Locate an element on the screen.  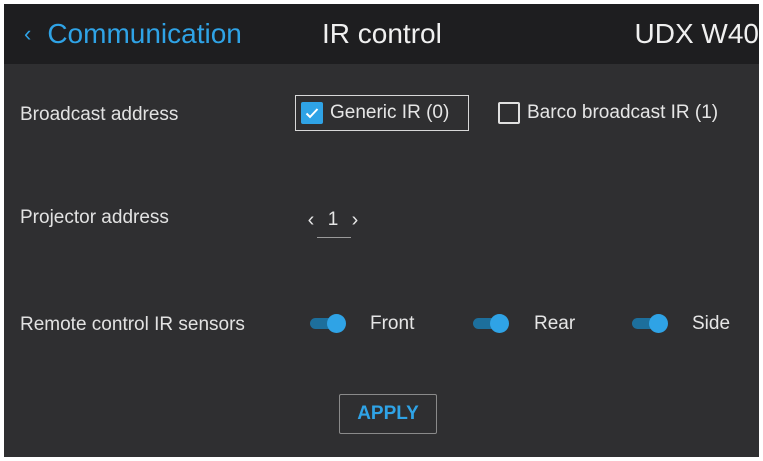
header-bar: ‹ Communication IR control UDX W40 is located at coordinates (381, 34).